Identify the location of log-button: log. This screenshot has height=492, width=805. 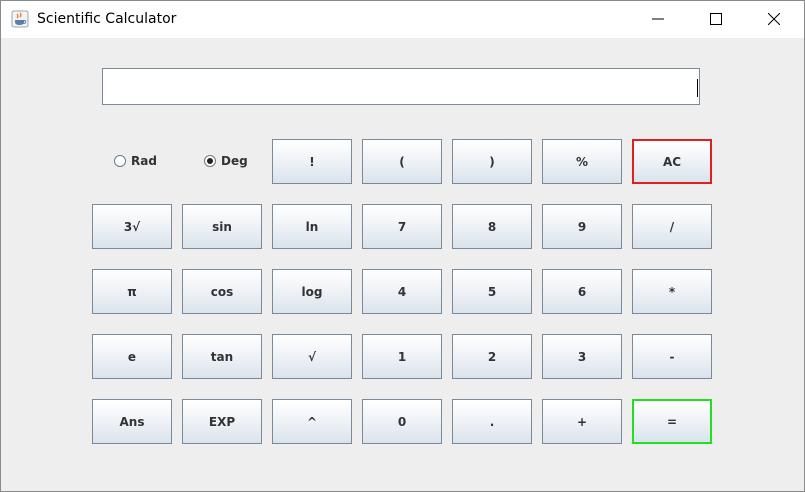
(312, 291).